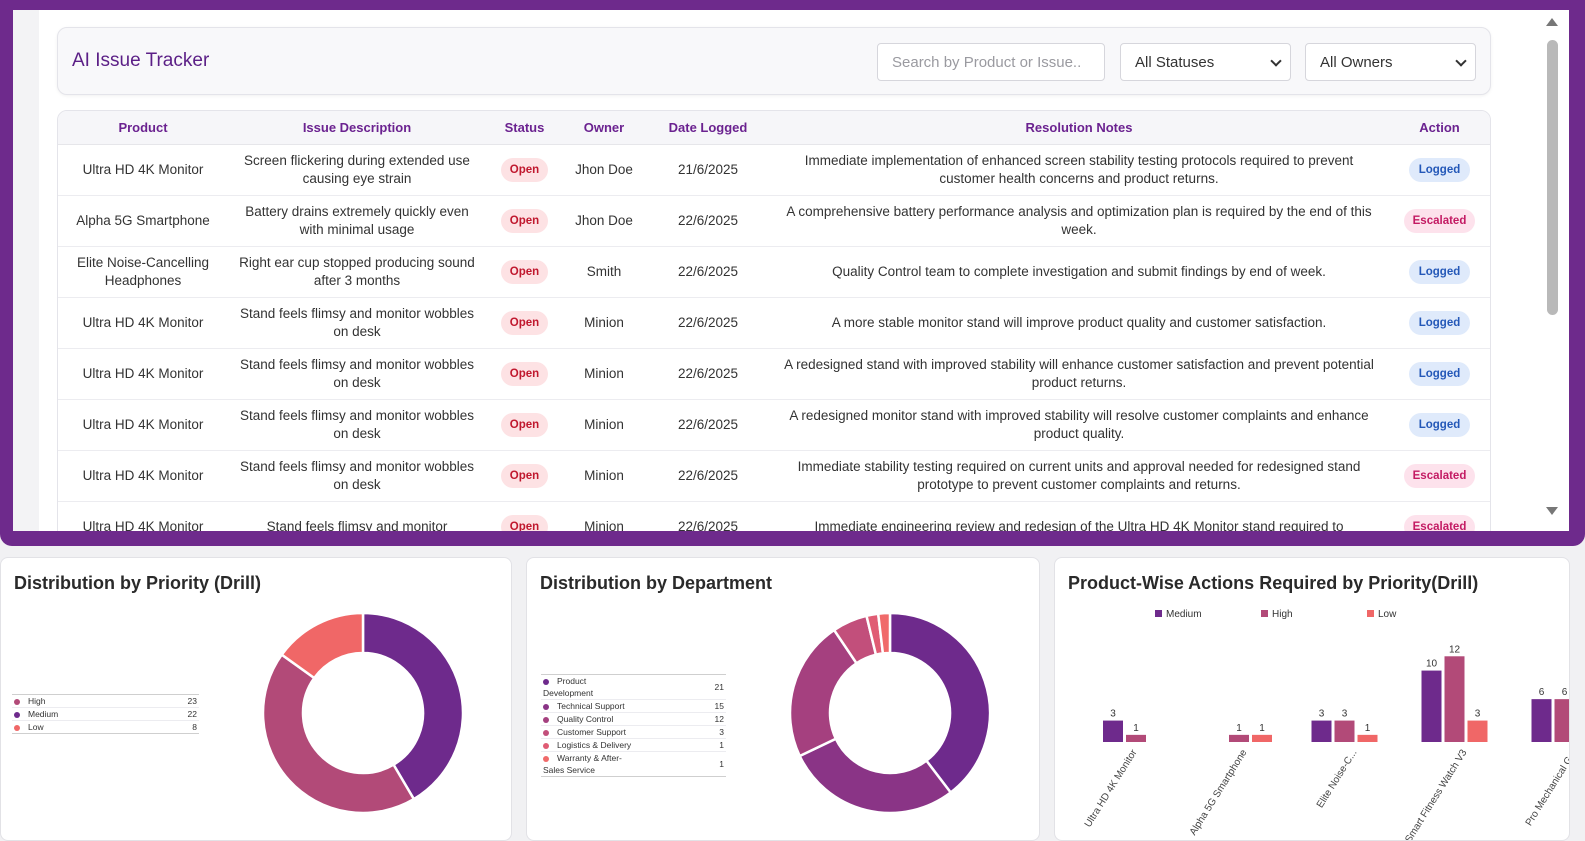 This screenshot has height=841, width=1585. I want to click on department-slice-product-development, so click(940, 703).